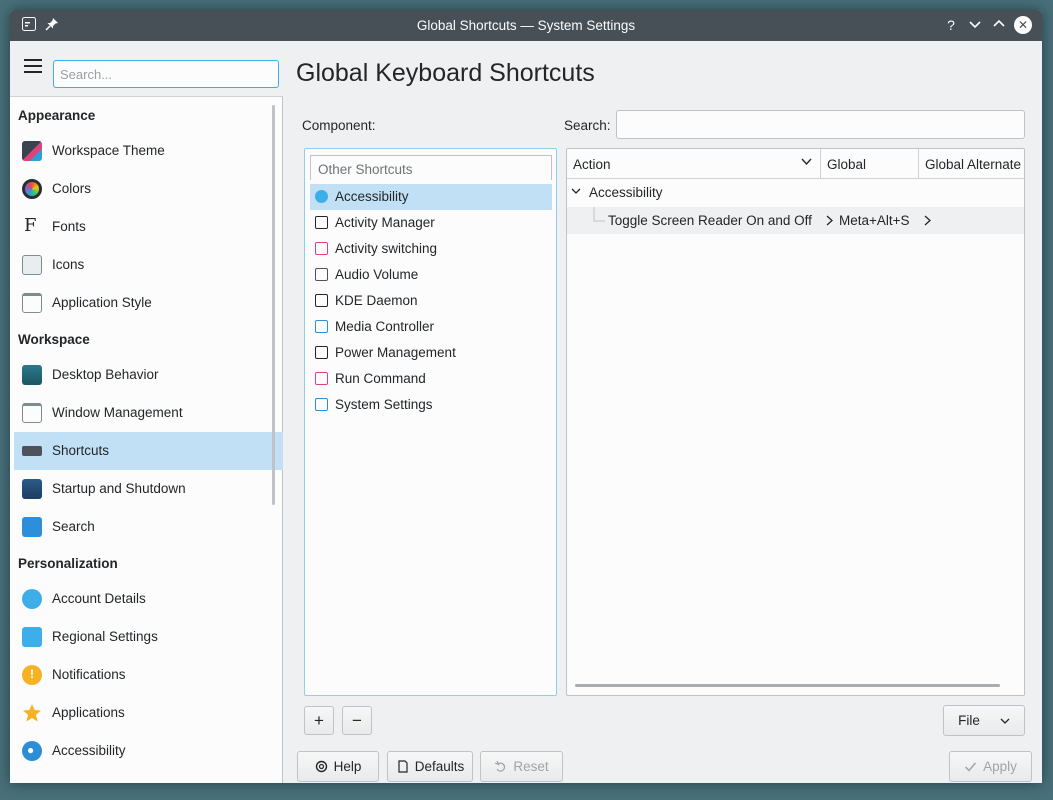 The width and height of the screenshot is (1053, 800). I want to click on sidebar-item-label: Workspace Theme, so click(108, 150).